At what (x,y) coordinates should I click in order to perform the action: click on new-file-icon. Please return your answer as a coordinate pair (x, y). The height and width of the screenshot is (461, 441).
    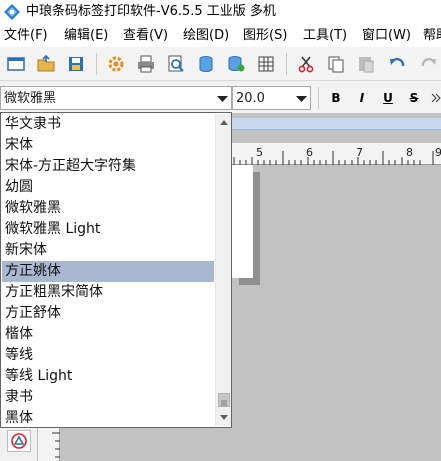
    Looking at the image, I should click on (16, 64).